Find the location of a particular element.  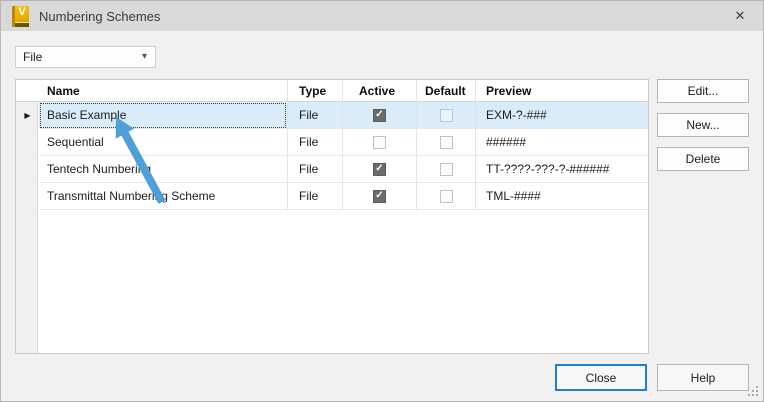

delete-button: Delete is located at coordinates (703, 159).